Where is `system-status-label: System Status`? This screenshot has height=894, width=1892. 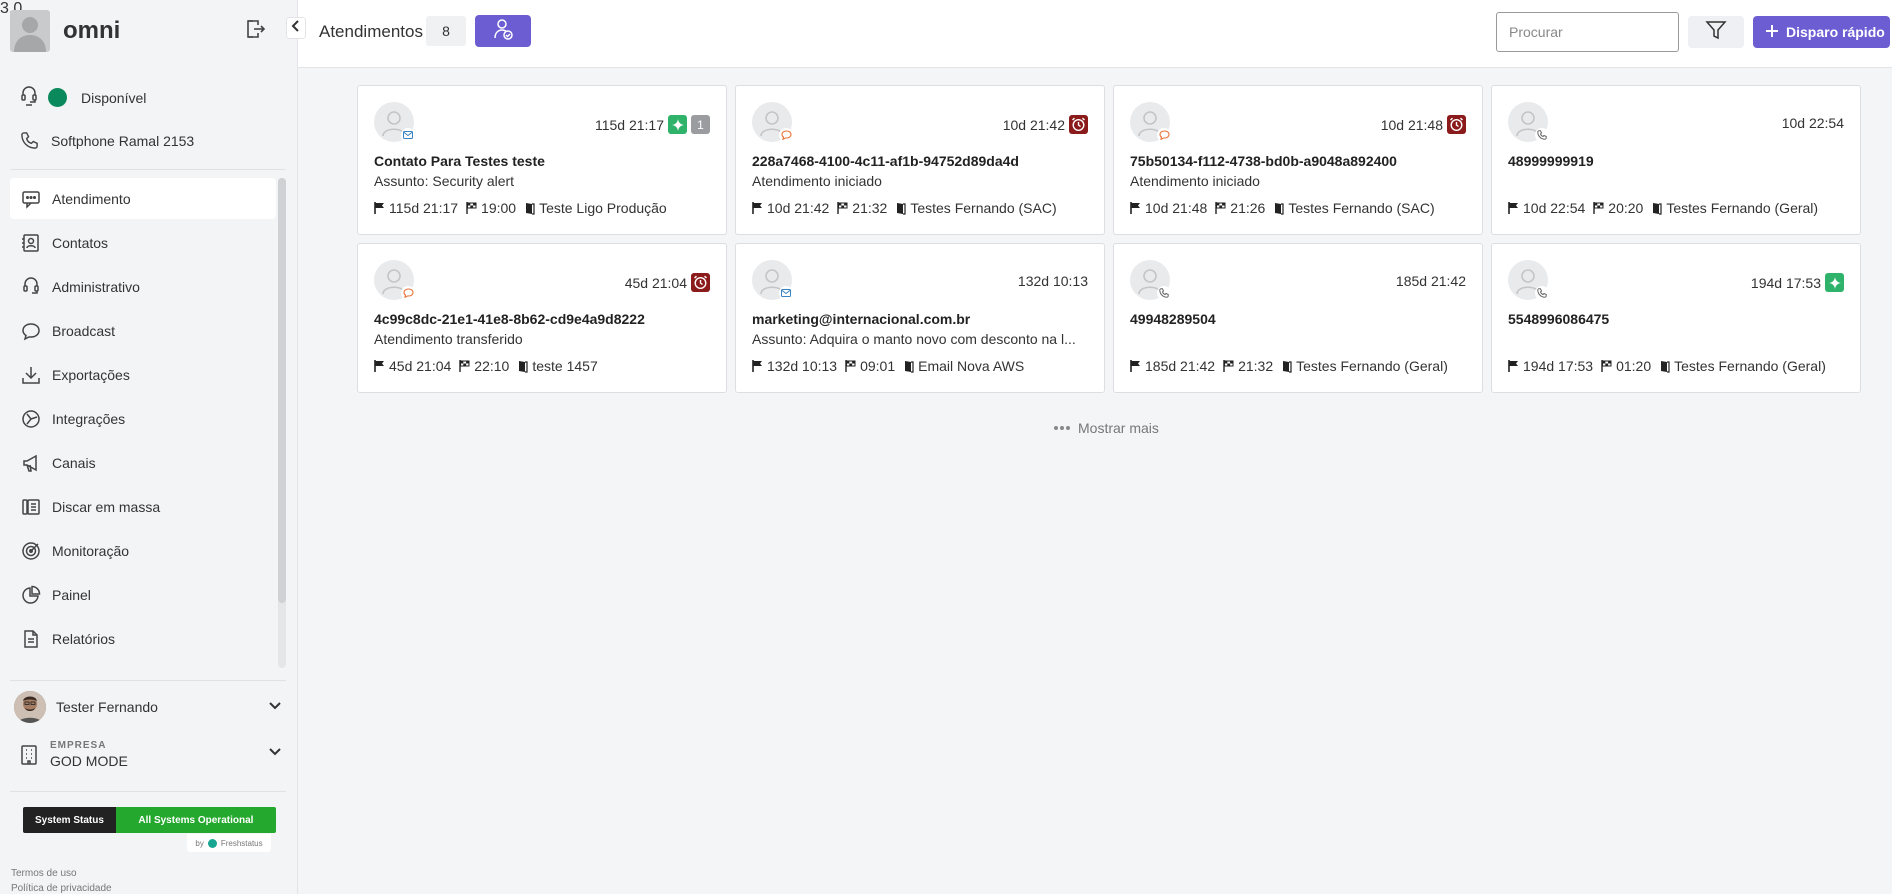 system-status-label: System Status is located at coordinates (69, 820).